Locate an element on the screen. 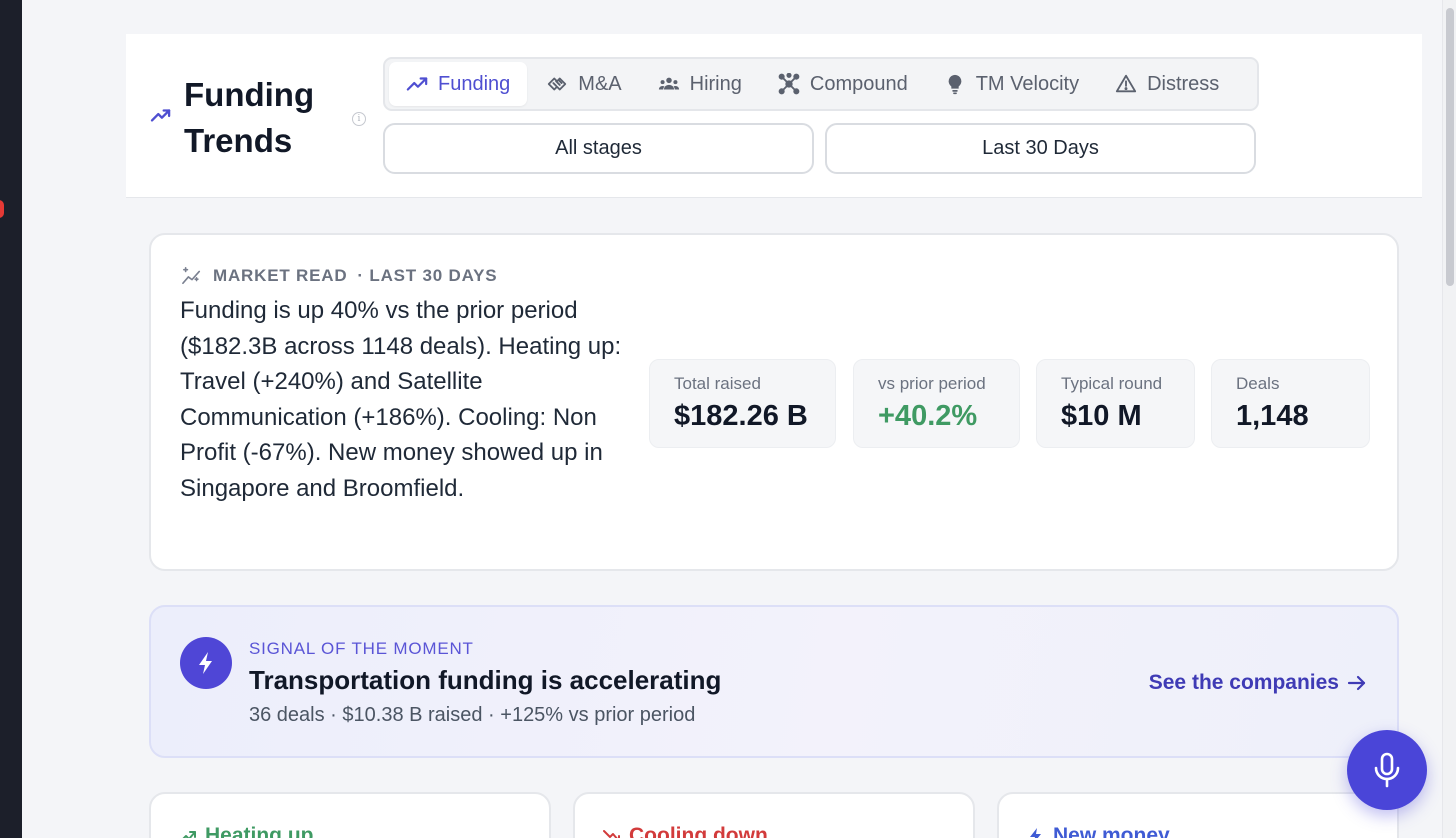  stat-deals: Deals 1,148 is located at coordinates (1290, 403).